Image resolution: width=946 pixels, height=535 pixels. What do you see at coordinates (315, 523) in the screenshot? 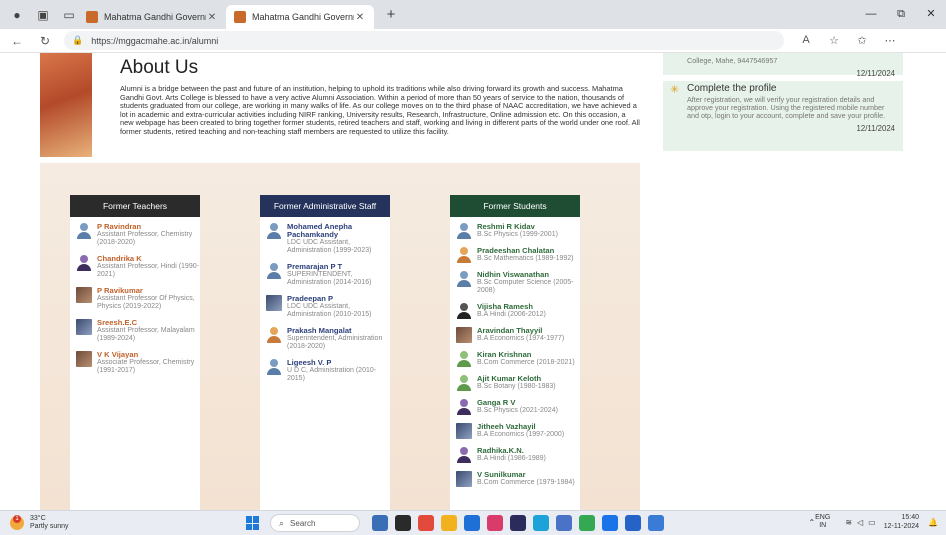
I see `taskbar-search: ⌕ Search` at bounding box center [315, 523].